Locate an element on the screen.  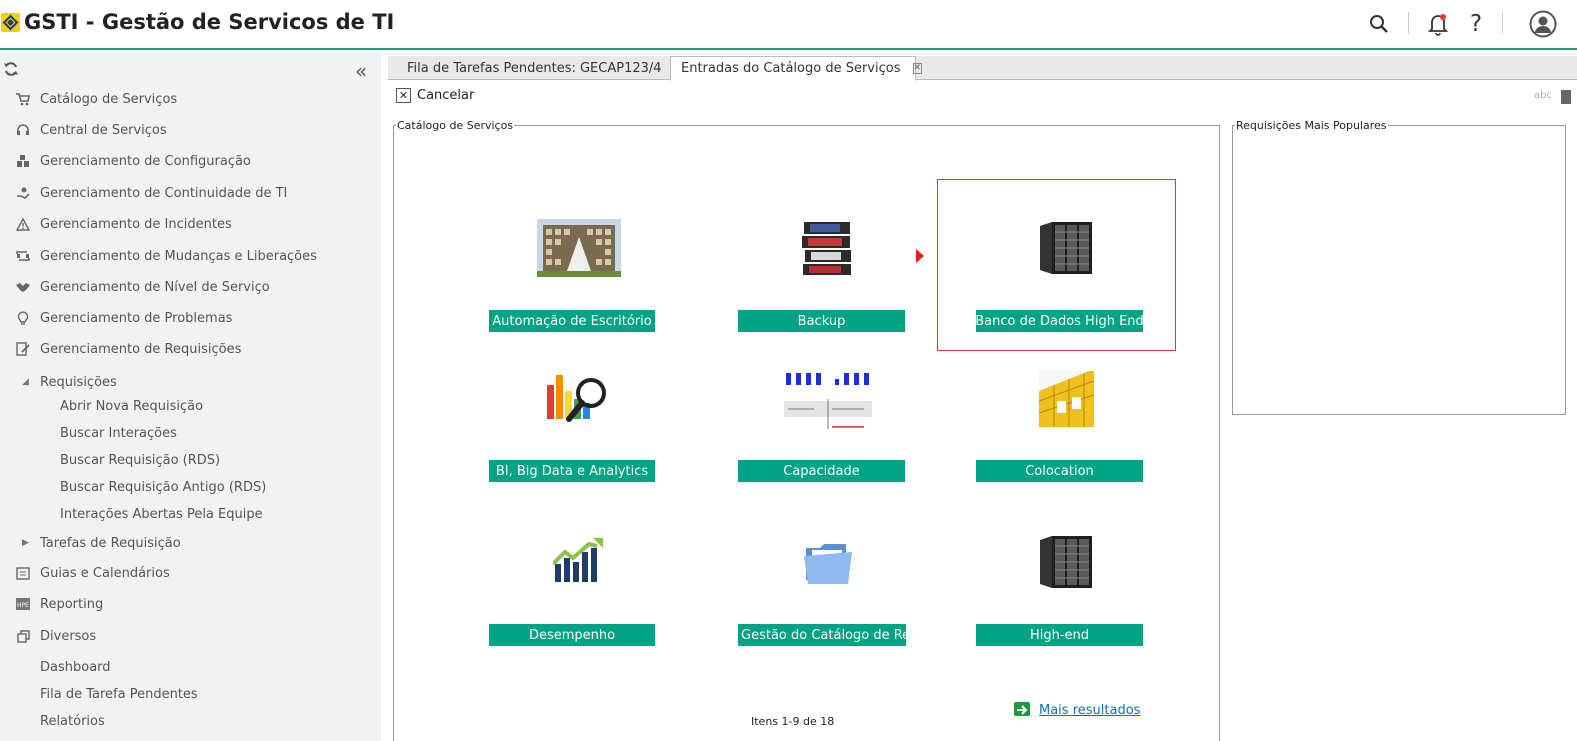
sidebar-item-requisicoes: Gerenciamento de Requisições is located at coordinates (190, 349).